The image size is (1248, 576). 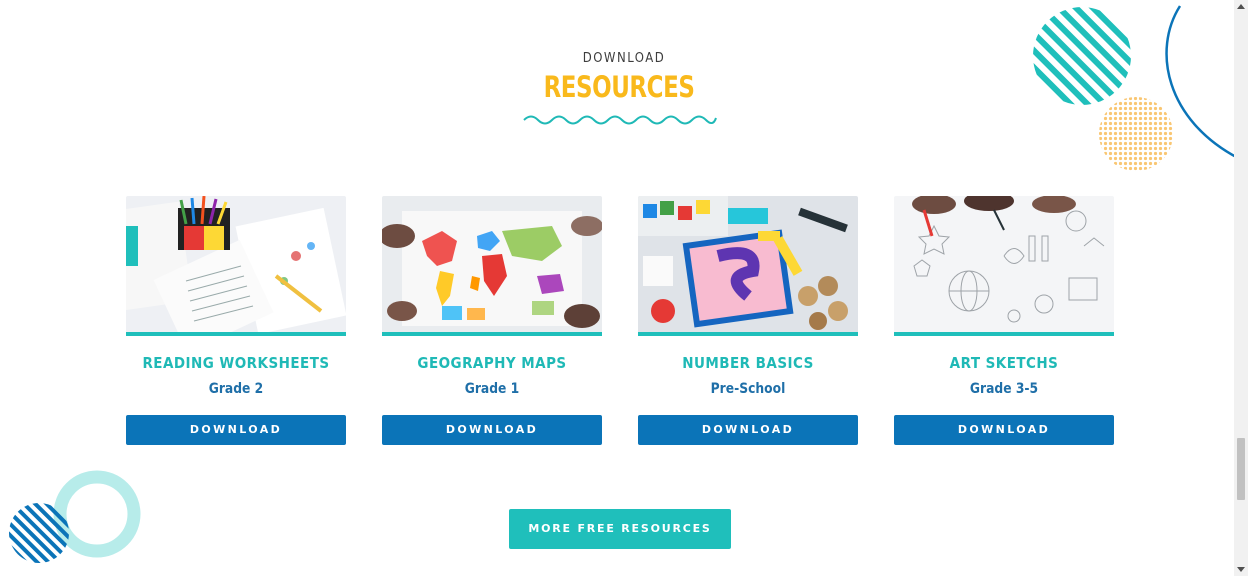 I want to click on resource-card-reading-worksheets: READING WORKSHEETS Grade 2 DOWNLOAD, so click(x=236, y=320).